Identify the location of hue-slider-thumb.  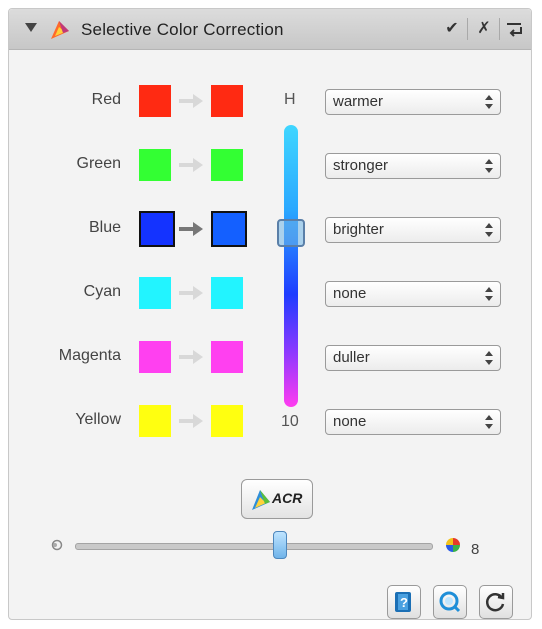
(291, 233).